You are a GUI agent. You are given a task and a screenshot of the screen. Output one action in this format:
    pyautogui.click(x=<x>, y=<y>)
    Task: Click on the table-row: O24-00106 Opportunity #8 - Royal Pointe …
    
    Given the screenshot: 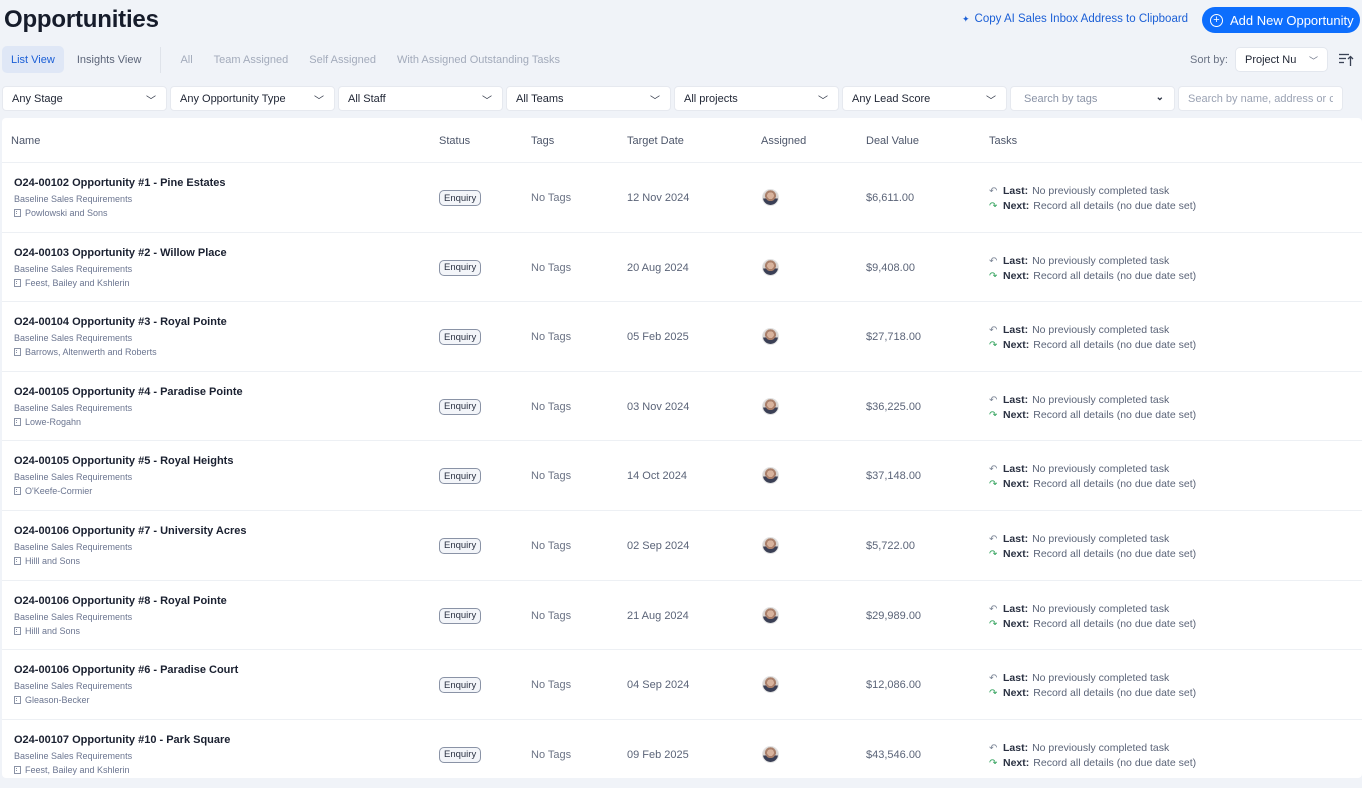 What is the action you would take?
    pyautogui.click(x=682, y=616)
    